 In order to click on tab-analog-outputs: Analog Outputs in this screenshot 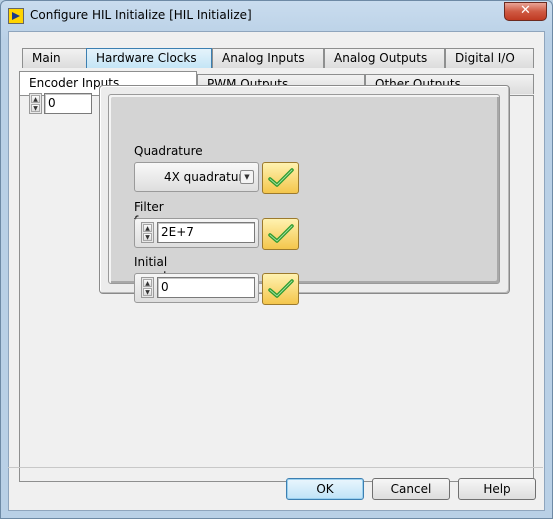, I will do `click(384, 58)`.